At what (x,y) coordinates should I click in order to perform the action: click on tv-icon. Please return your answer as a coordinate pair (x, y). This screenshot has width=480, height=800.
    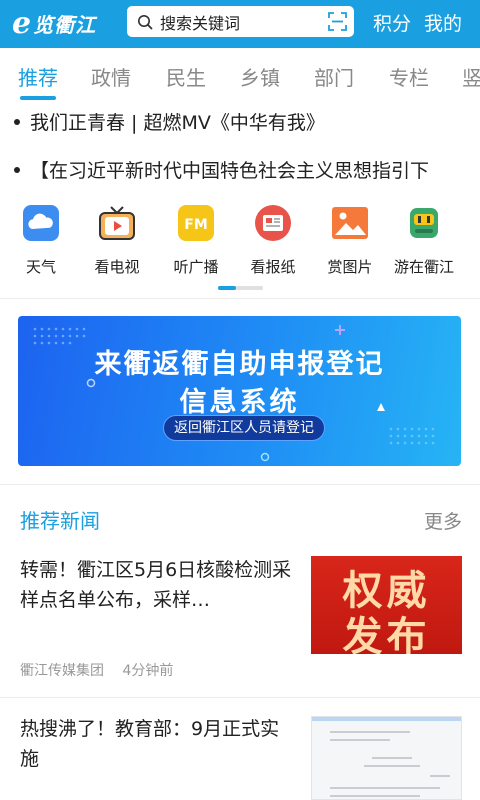
    Looking at the image, I should click on (117, 223).